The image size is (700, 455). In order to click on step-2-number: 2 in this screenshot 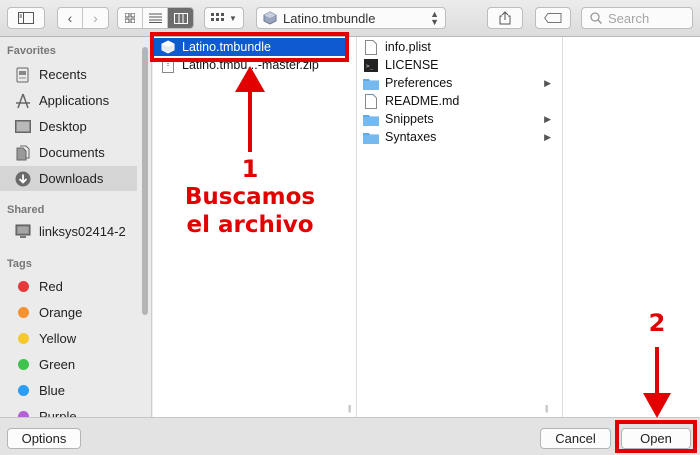, I will do `click(657, 323)`.